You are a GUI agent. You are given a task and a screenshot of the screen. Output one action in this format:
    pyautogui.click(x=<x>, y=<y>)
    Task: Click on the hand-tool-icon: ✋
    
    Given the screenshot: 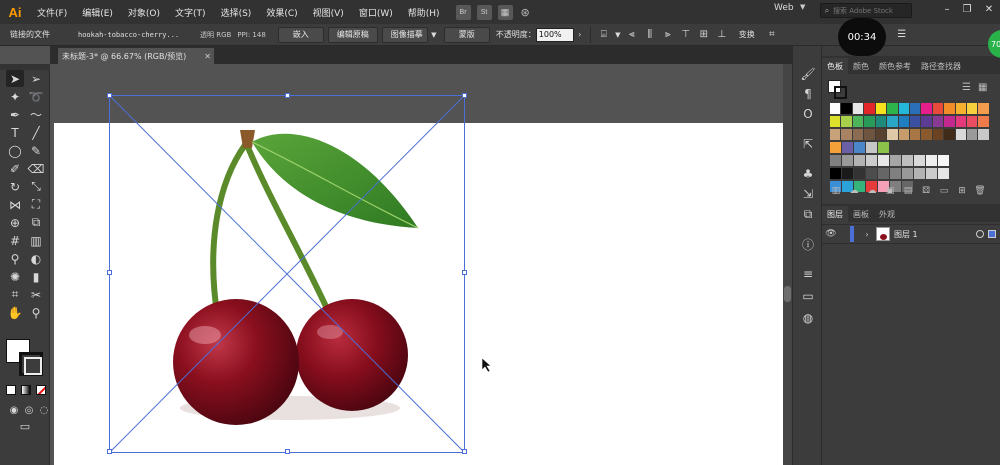 What is the action you would take?
    pyautogui.click(x=15, y=312)
    